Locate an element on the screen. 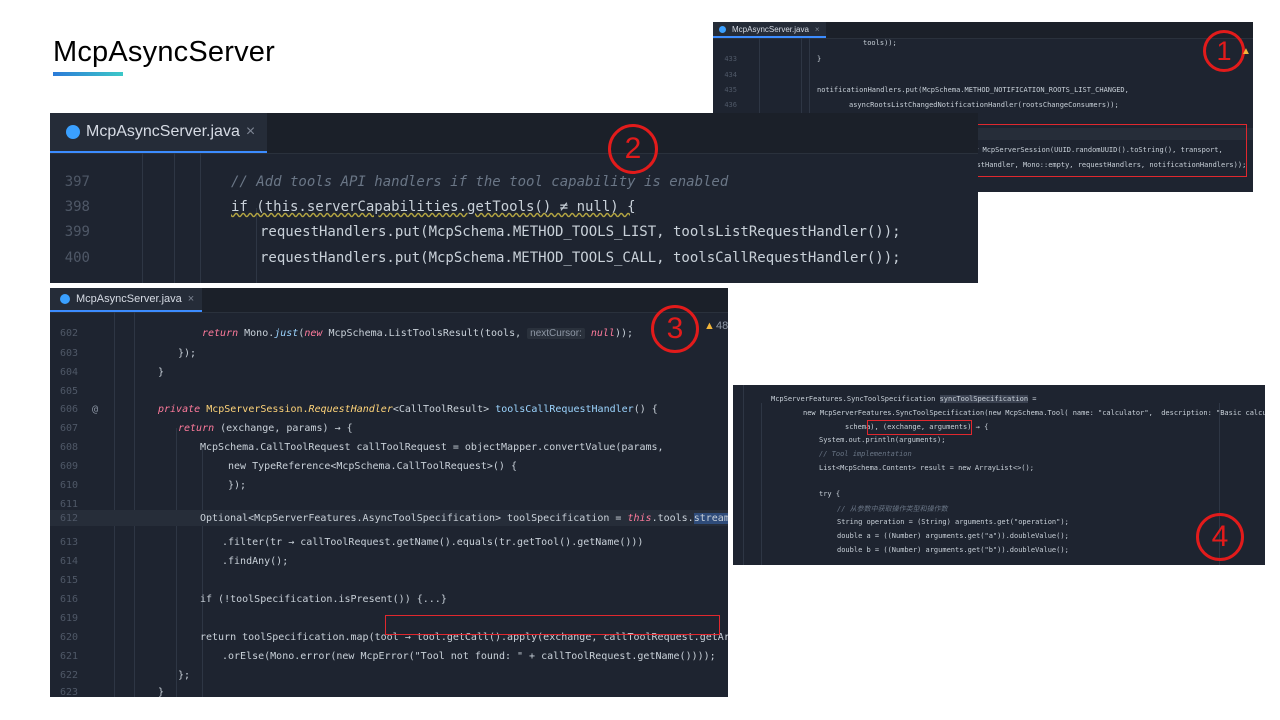 This screenshot has width=1280, height=720. line-number: 620 is located at coordinates (68, 637).